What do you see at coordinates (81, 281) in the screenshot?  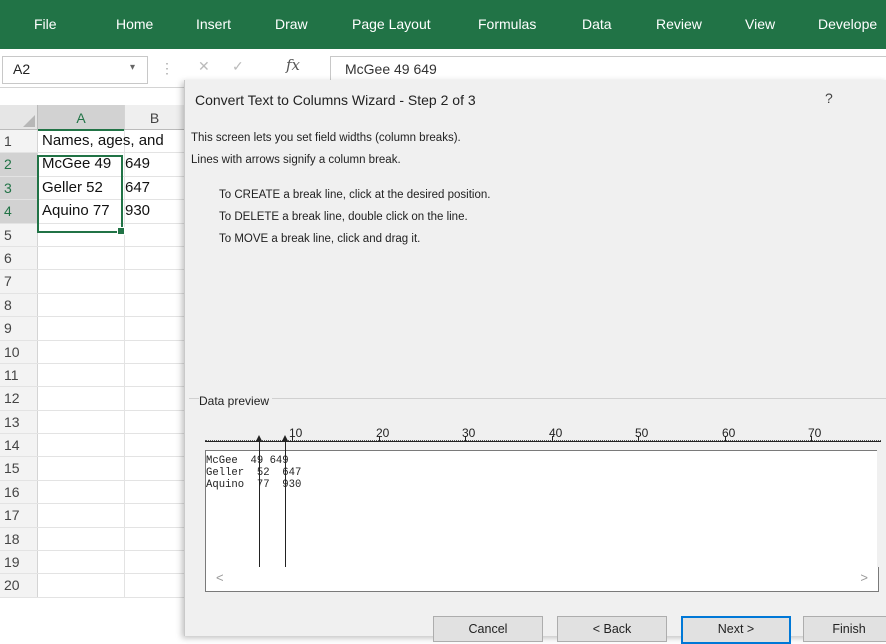 I see `cell-a7` at bounding box center [81, 281].